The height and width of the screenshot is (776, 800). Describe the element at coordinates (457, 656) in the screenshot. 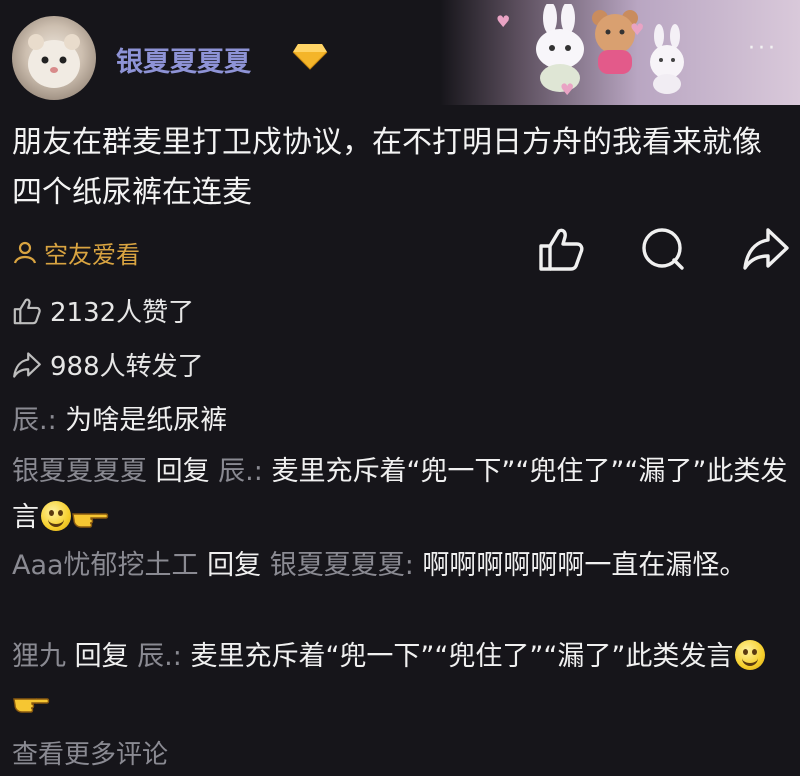

I see `comment-text: 麦里充斥着“兜一下”“兜住了”“漏了”此类发言` at that location.